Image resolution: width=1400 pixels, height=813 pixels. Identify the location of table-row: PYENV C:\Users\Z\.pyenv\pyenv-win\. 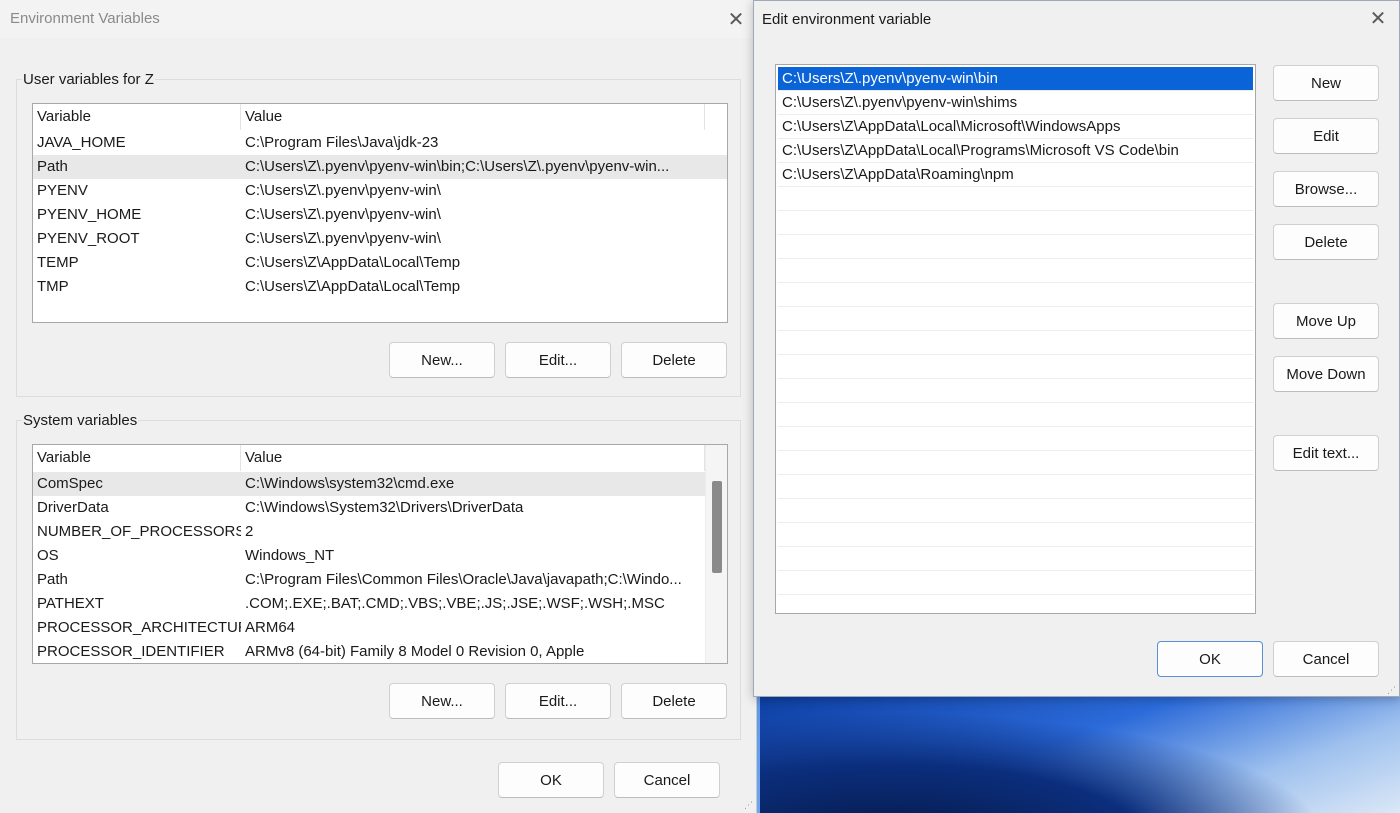
(380, 191).